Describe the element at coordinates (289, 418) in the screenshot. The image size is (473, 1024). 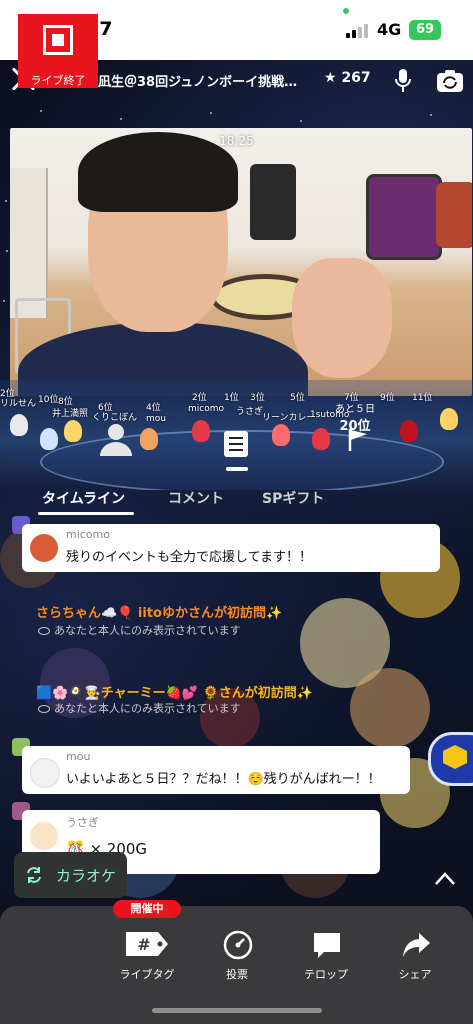
I see `rank-name: リーンカレー` at that location.